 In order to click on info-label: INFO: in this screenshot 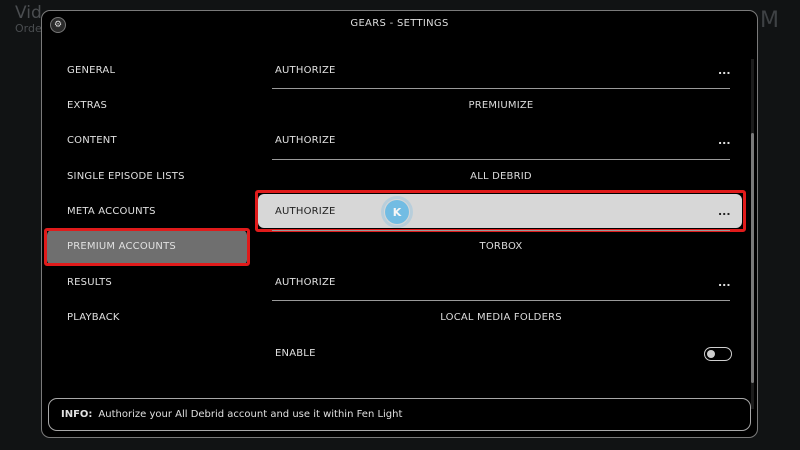, I will do `click(77, 414)`.